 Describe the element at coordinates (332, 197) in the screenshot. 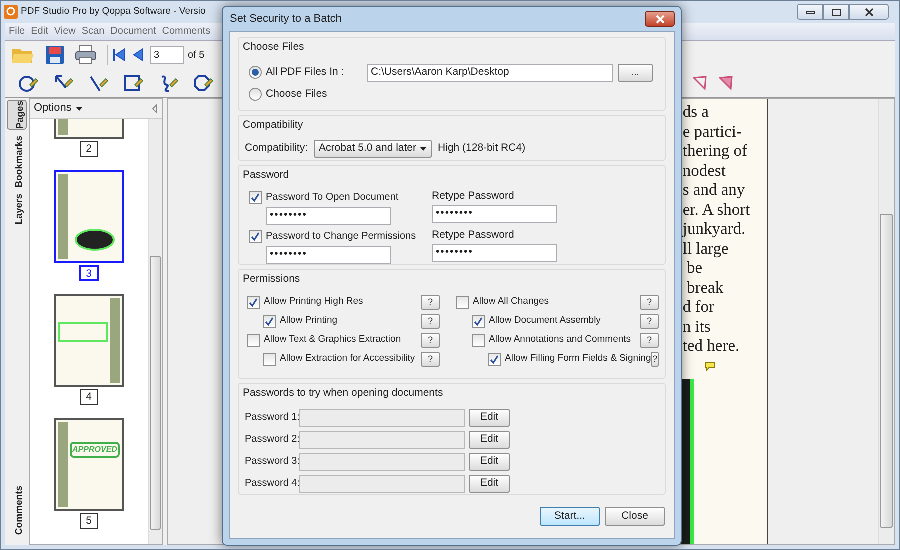

I see `password-option-label: Password To Open Document` at that location.